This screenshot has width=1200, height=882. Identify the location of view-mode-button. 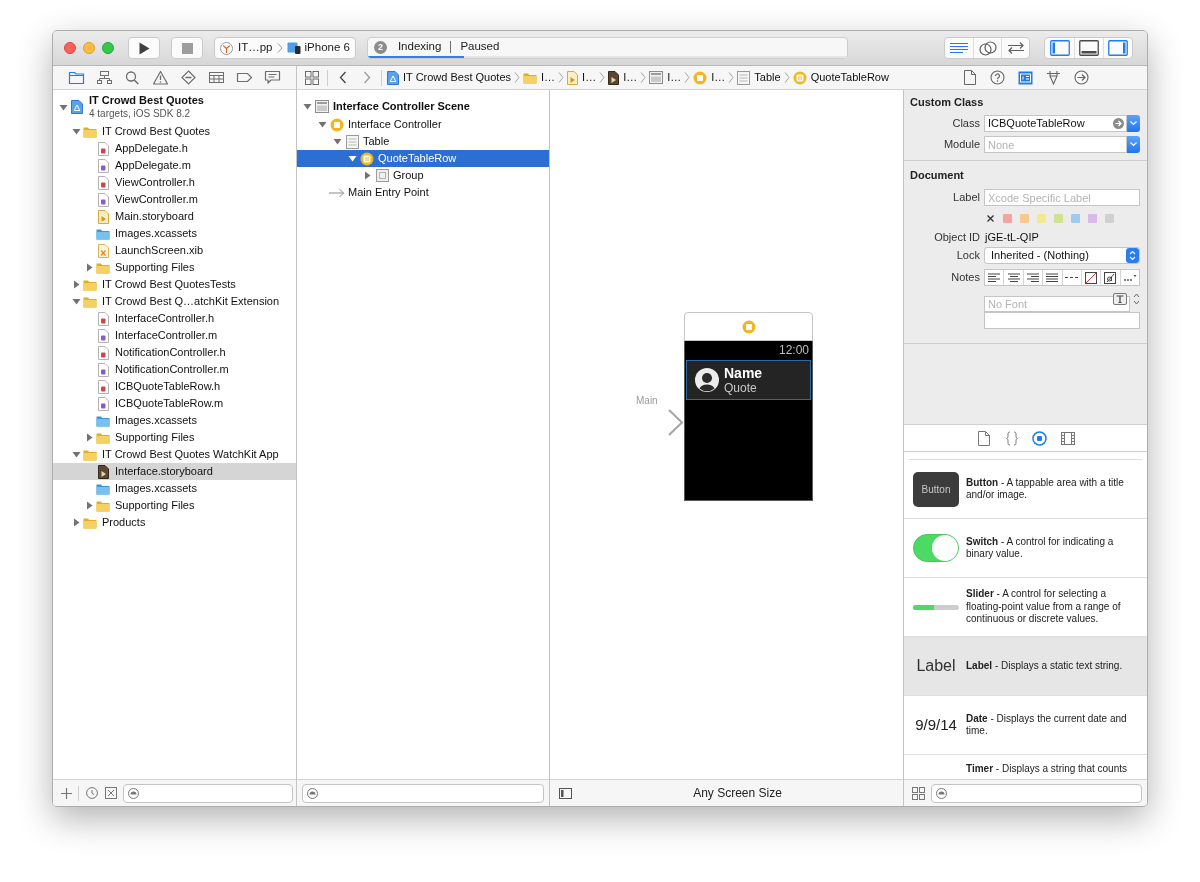
(918, 793).